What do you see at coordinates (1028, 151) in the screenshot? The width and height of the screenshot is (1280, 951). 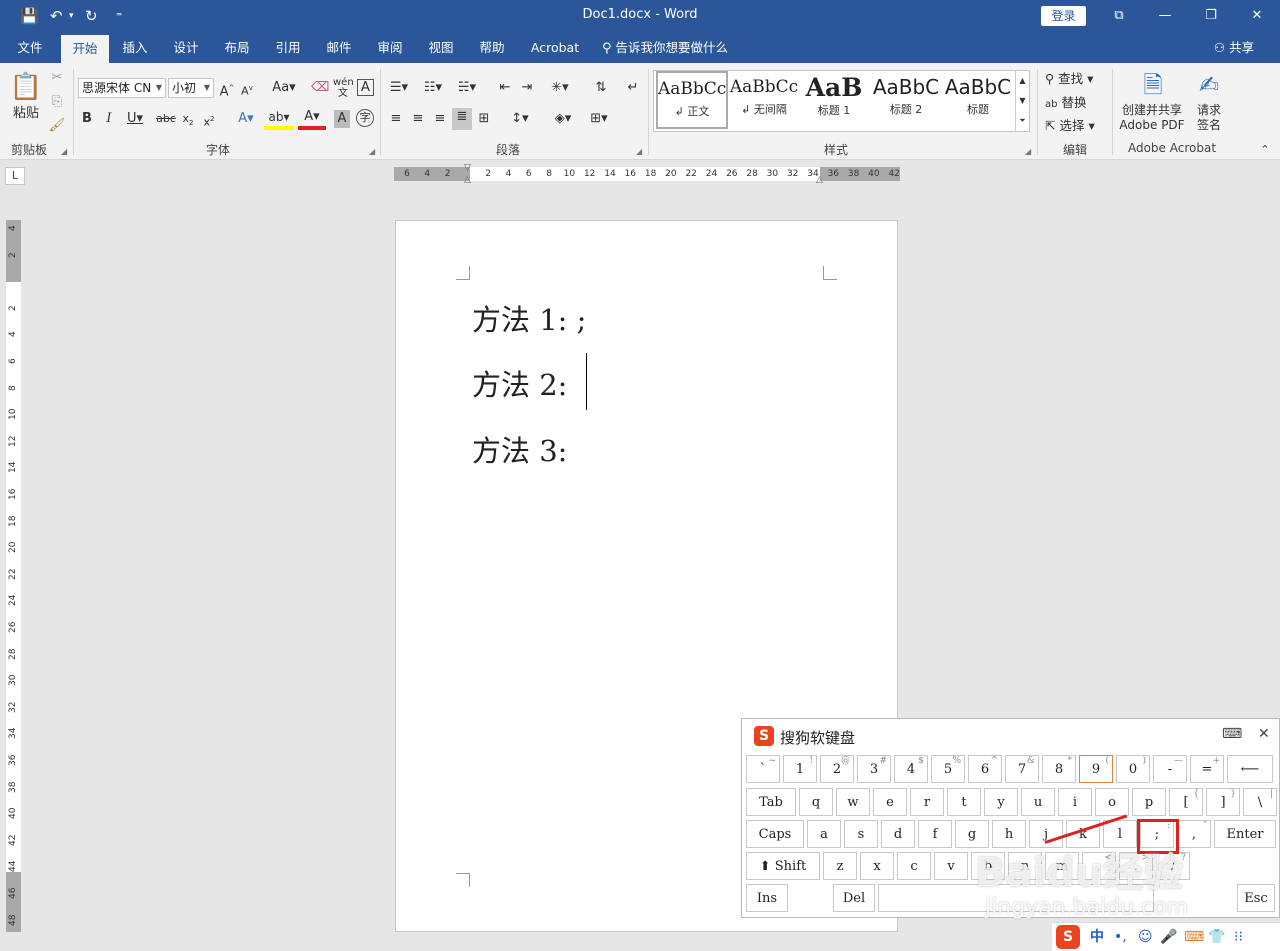 I see `styles-launcher-icon: ◢` at bounding box center [1028, 151].